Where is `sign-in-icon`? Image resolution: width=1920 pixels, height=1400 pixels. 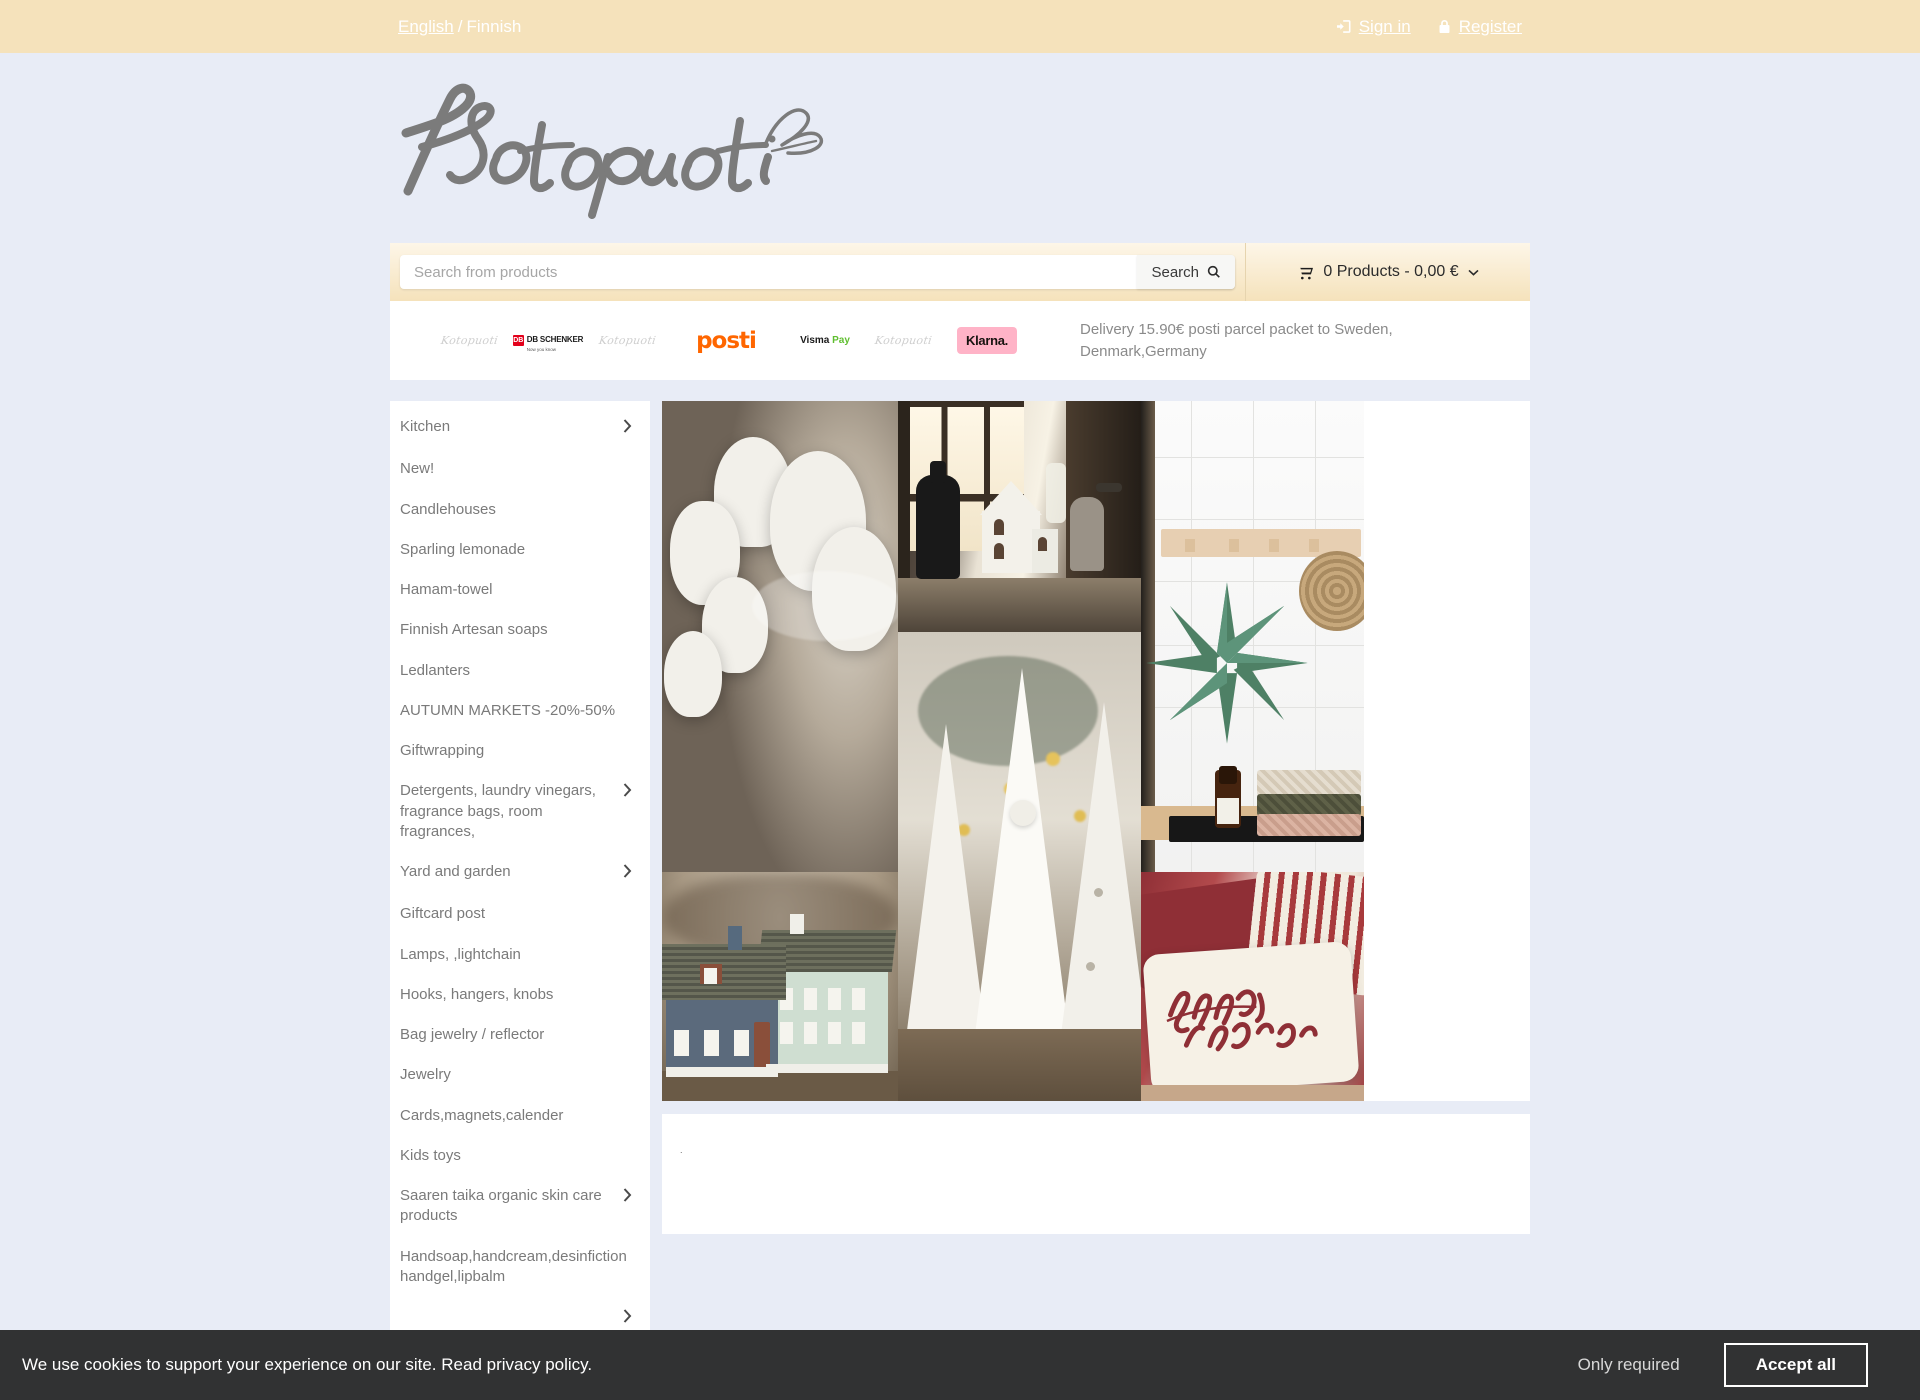 sign-in-icon is located at coordinates (1344, 26).